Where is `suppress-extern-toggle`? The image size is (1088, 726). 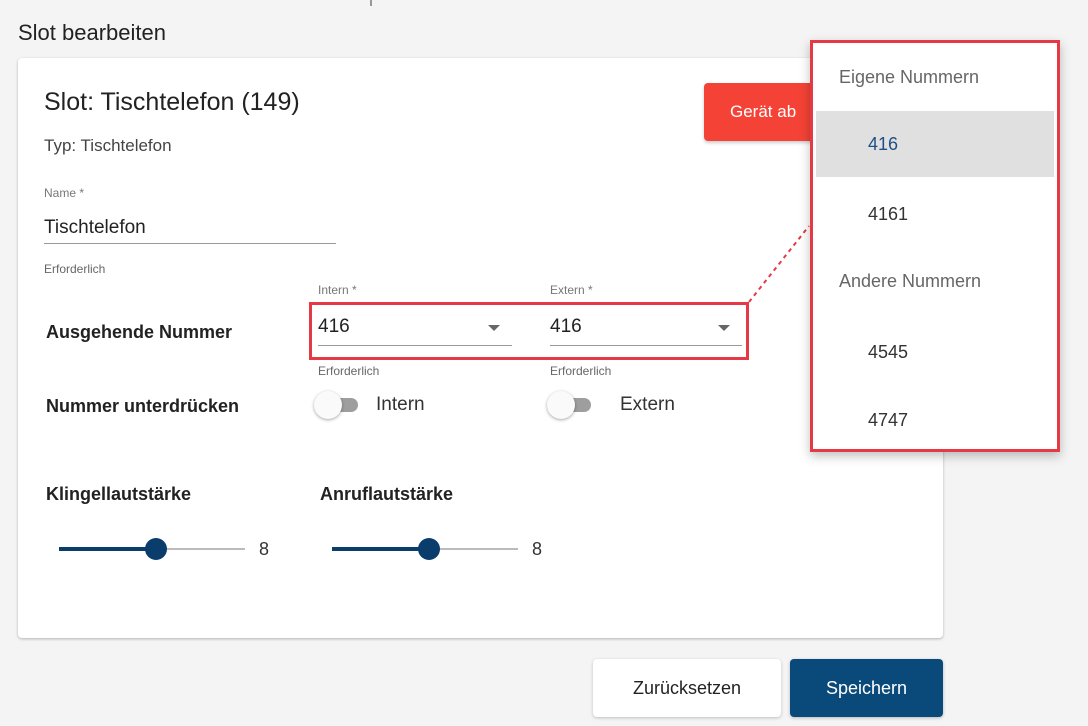 suppress-extern-toggle is located at coordinates (570, 405).